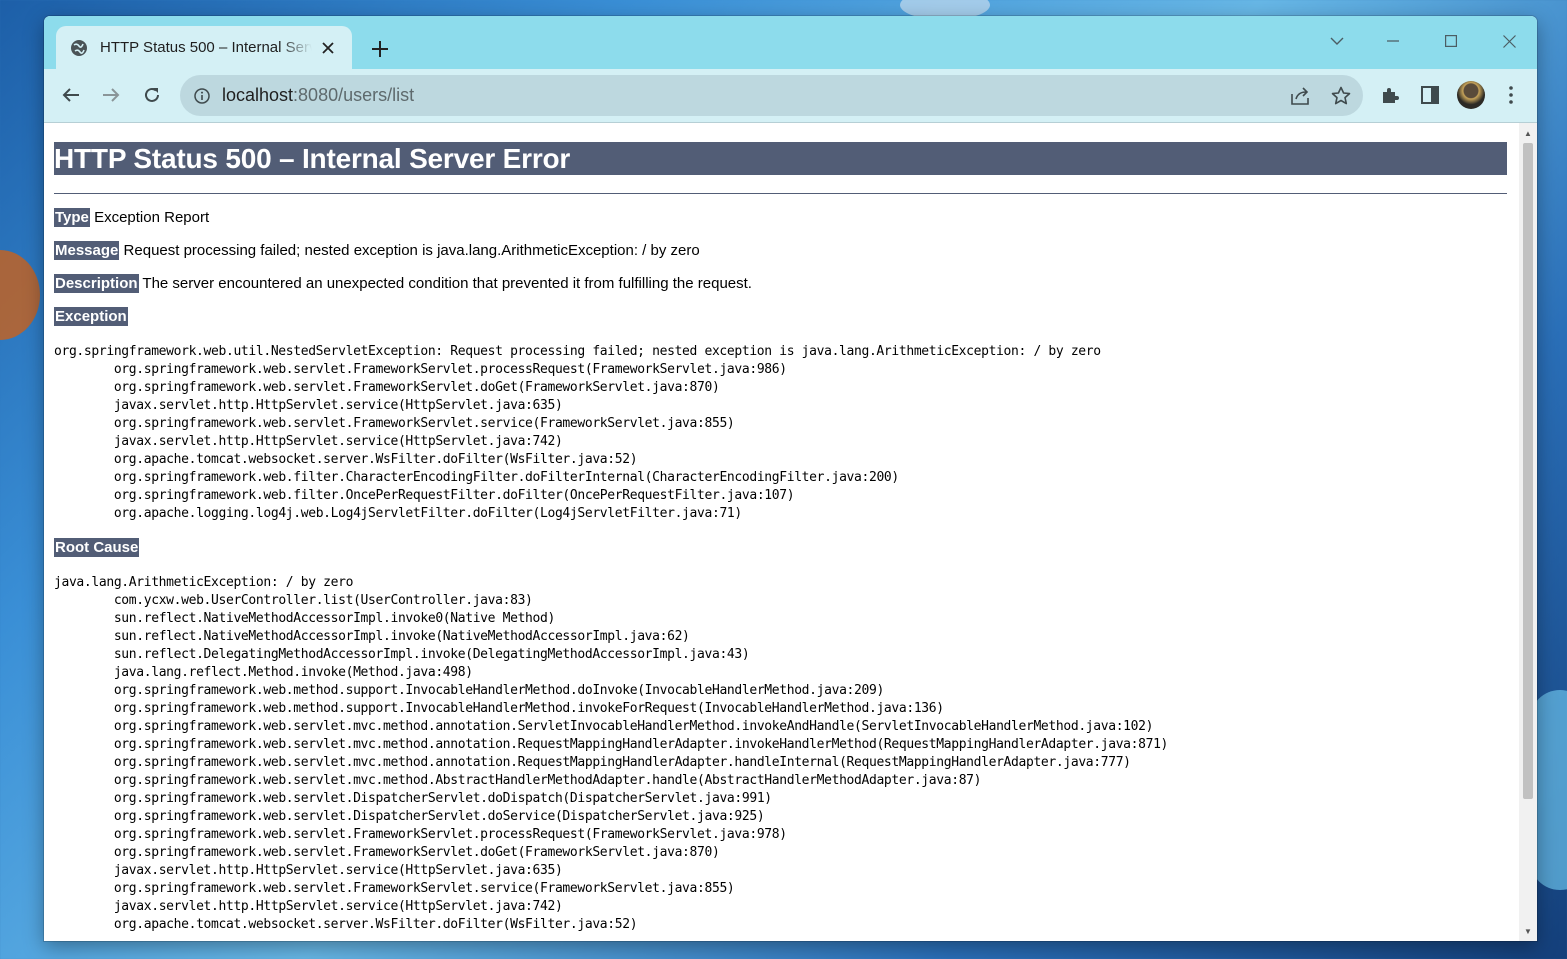 This screenshot has height=959, width=1567. Describe the element at coordinates (1511, 95) in the screenshot. I see `menu-kebab-icon` at that location.